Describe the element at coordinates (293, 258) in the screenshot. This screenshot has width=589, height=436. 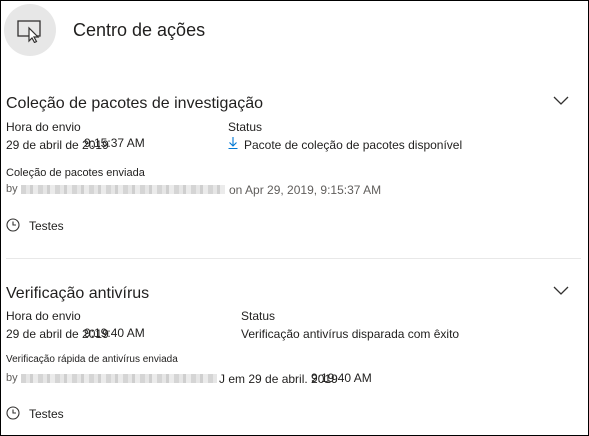
I see `section-divider` at that location.